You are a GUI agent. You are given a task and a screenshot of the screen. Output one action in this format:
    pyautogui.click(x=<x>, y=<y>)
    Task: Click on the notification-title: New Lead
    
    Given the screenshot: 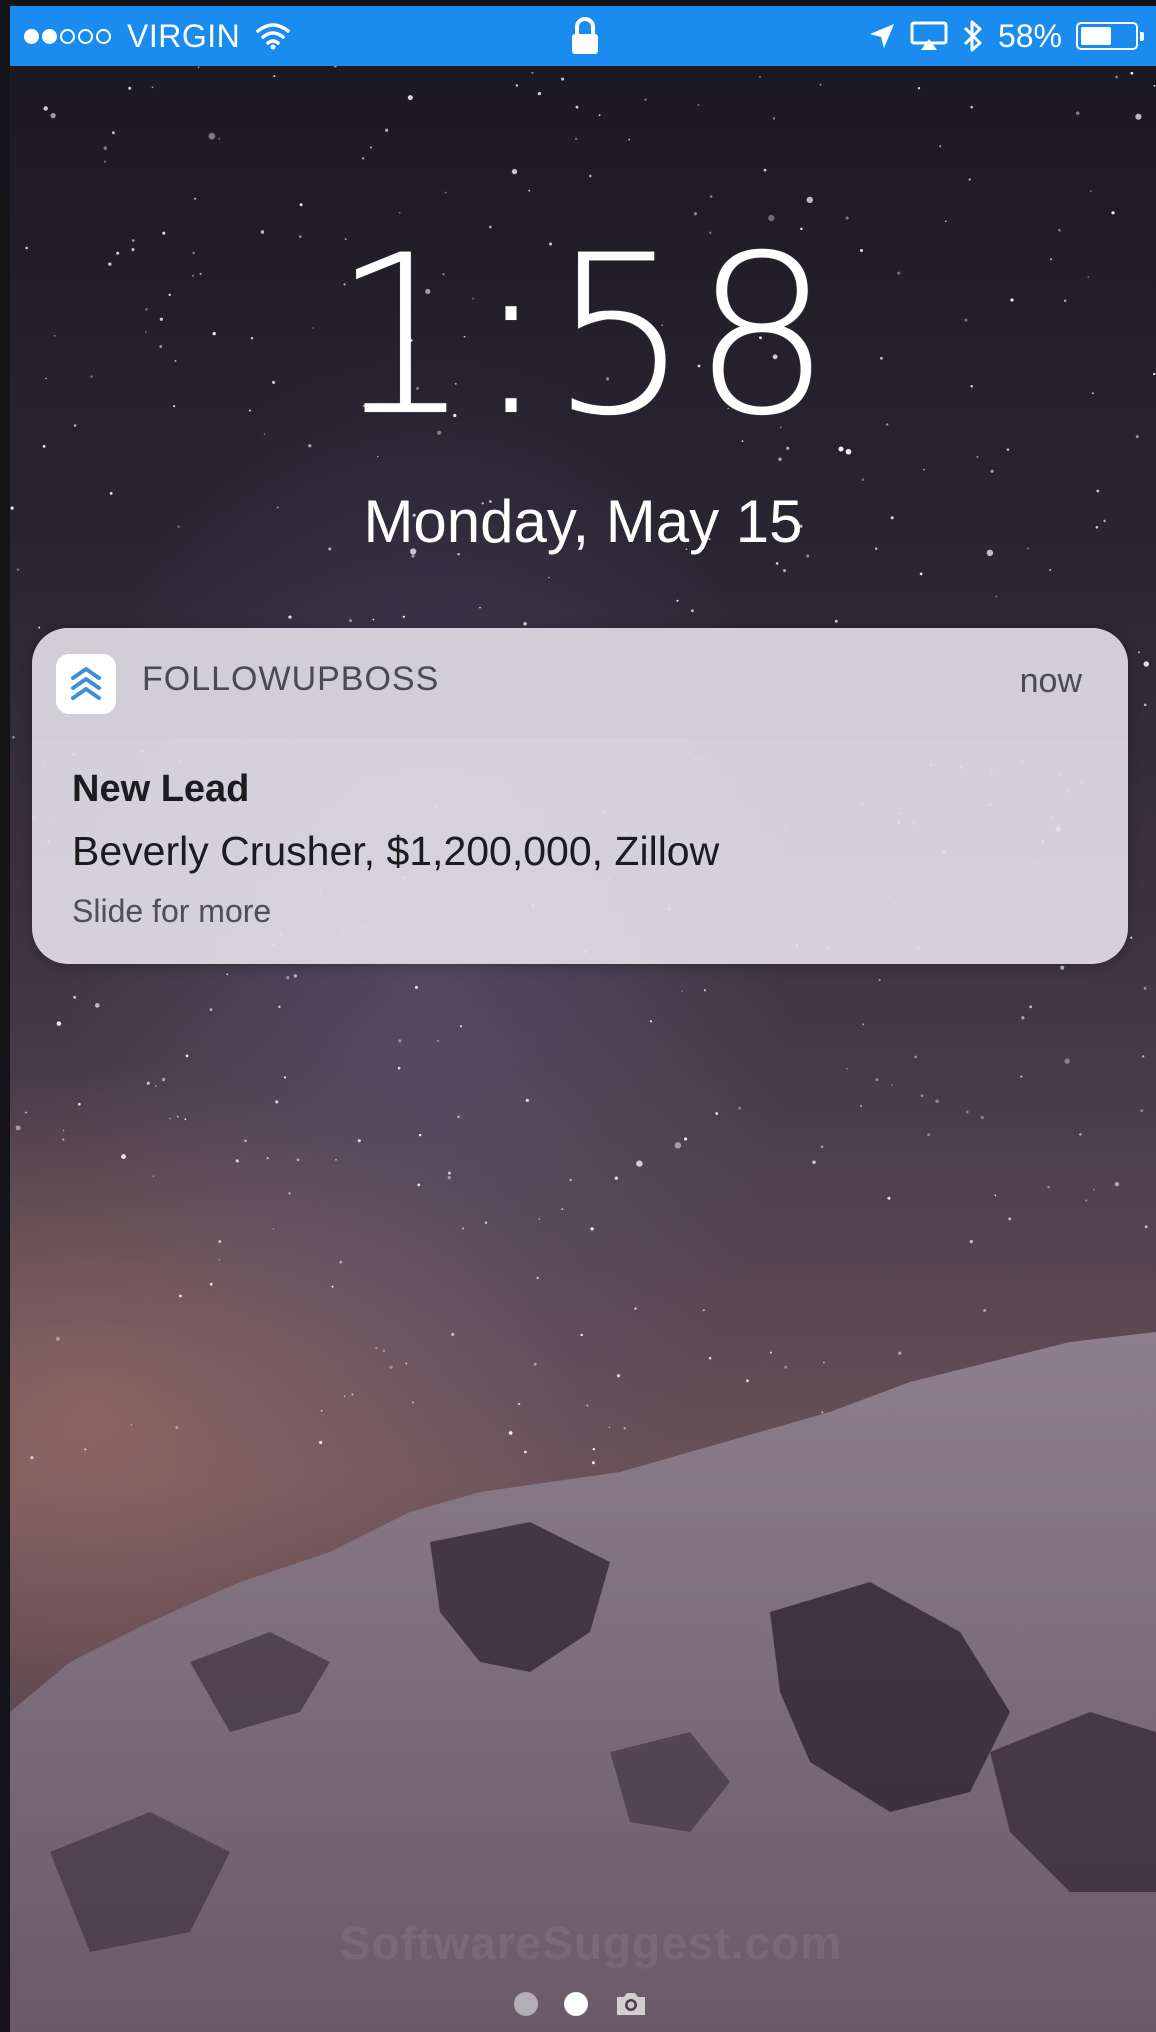 What is the action you would take?
    pyautogui.click(x=161, y=789)
    